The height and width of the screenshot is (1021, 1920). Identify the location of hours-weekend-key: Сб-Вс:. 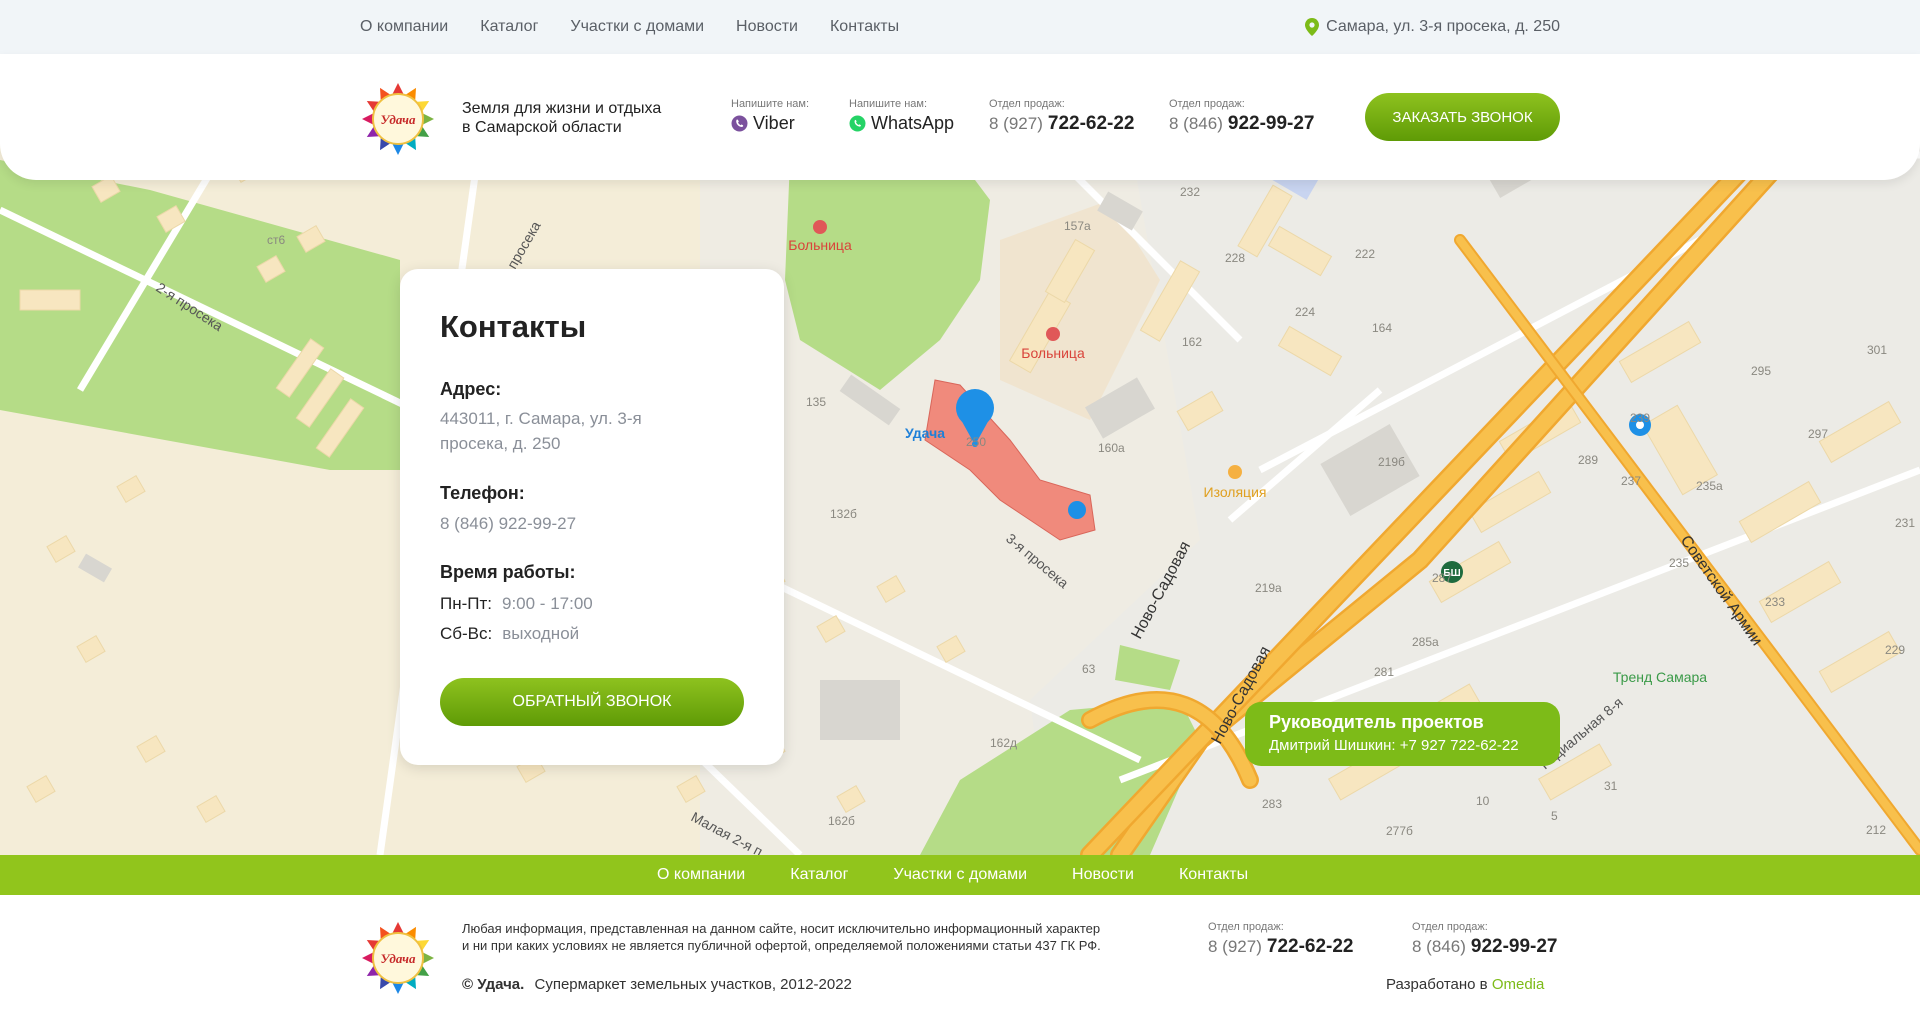
(466, 633).